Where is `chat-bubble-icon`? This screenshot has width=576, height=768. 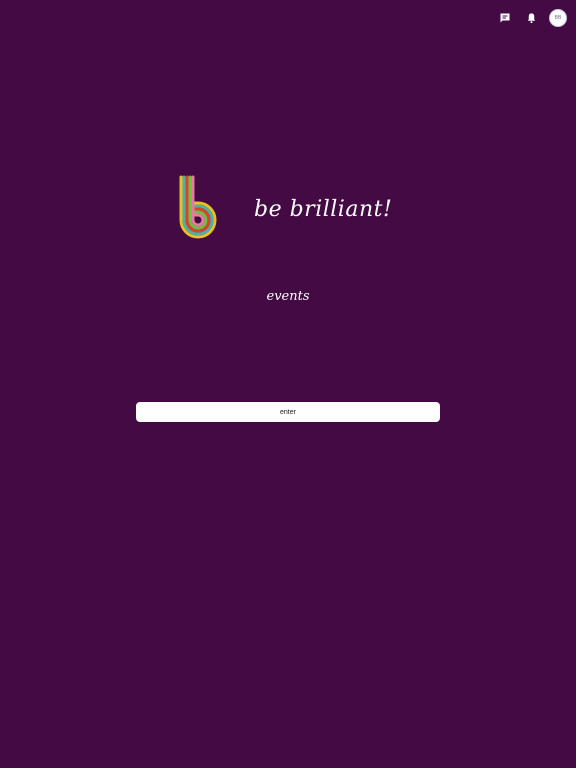 chat-bubble-icon is located at coordinates (505, 18).